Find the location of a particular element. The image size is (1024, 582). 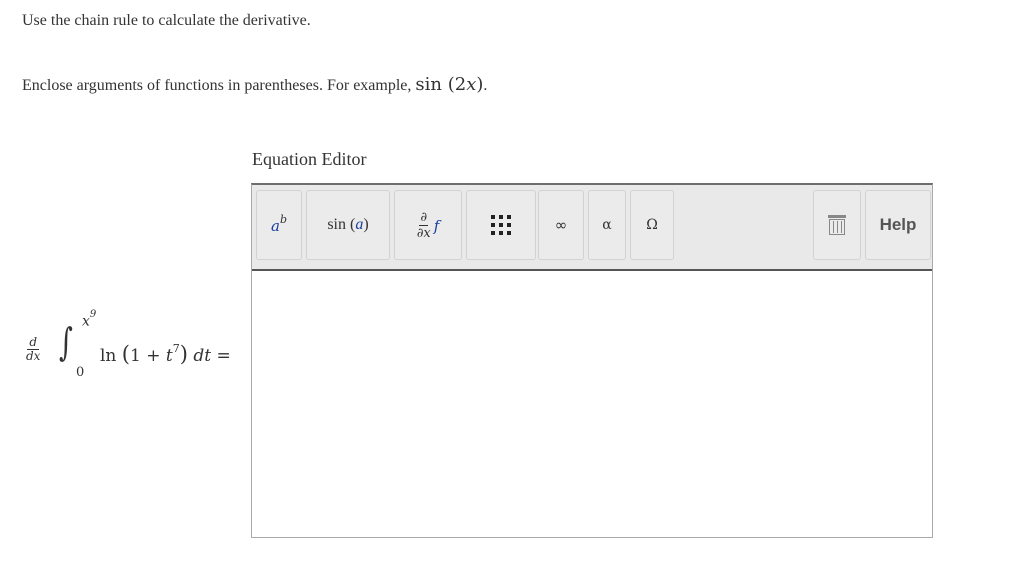

alpha-icon: α is located at coordinates (607, 225).